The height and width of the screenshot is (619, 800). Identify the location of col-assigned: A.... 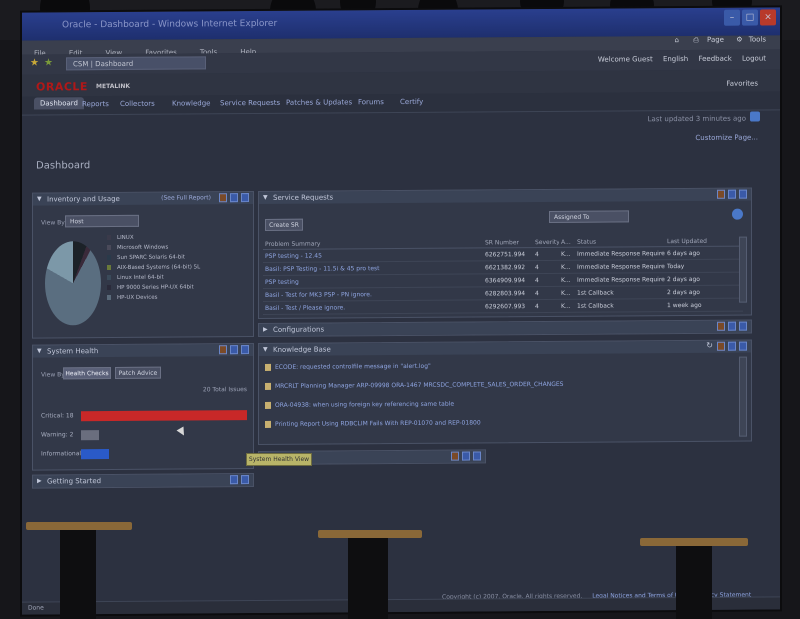
(567, 242).